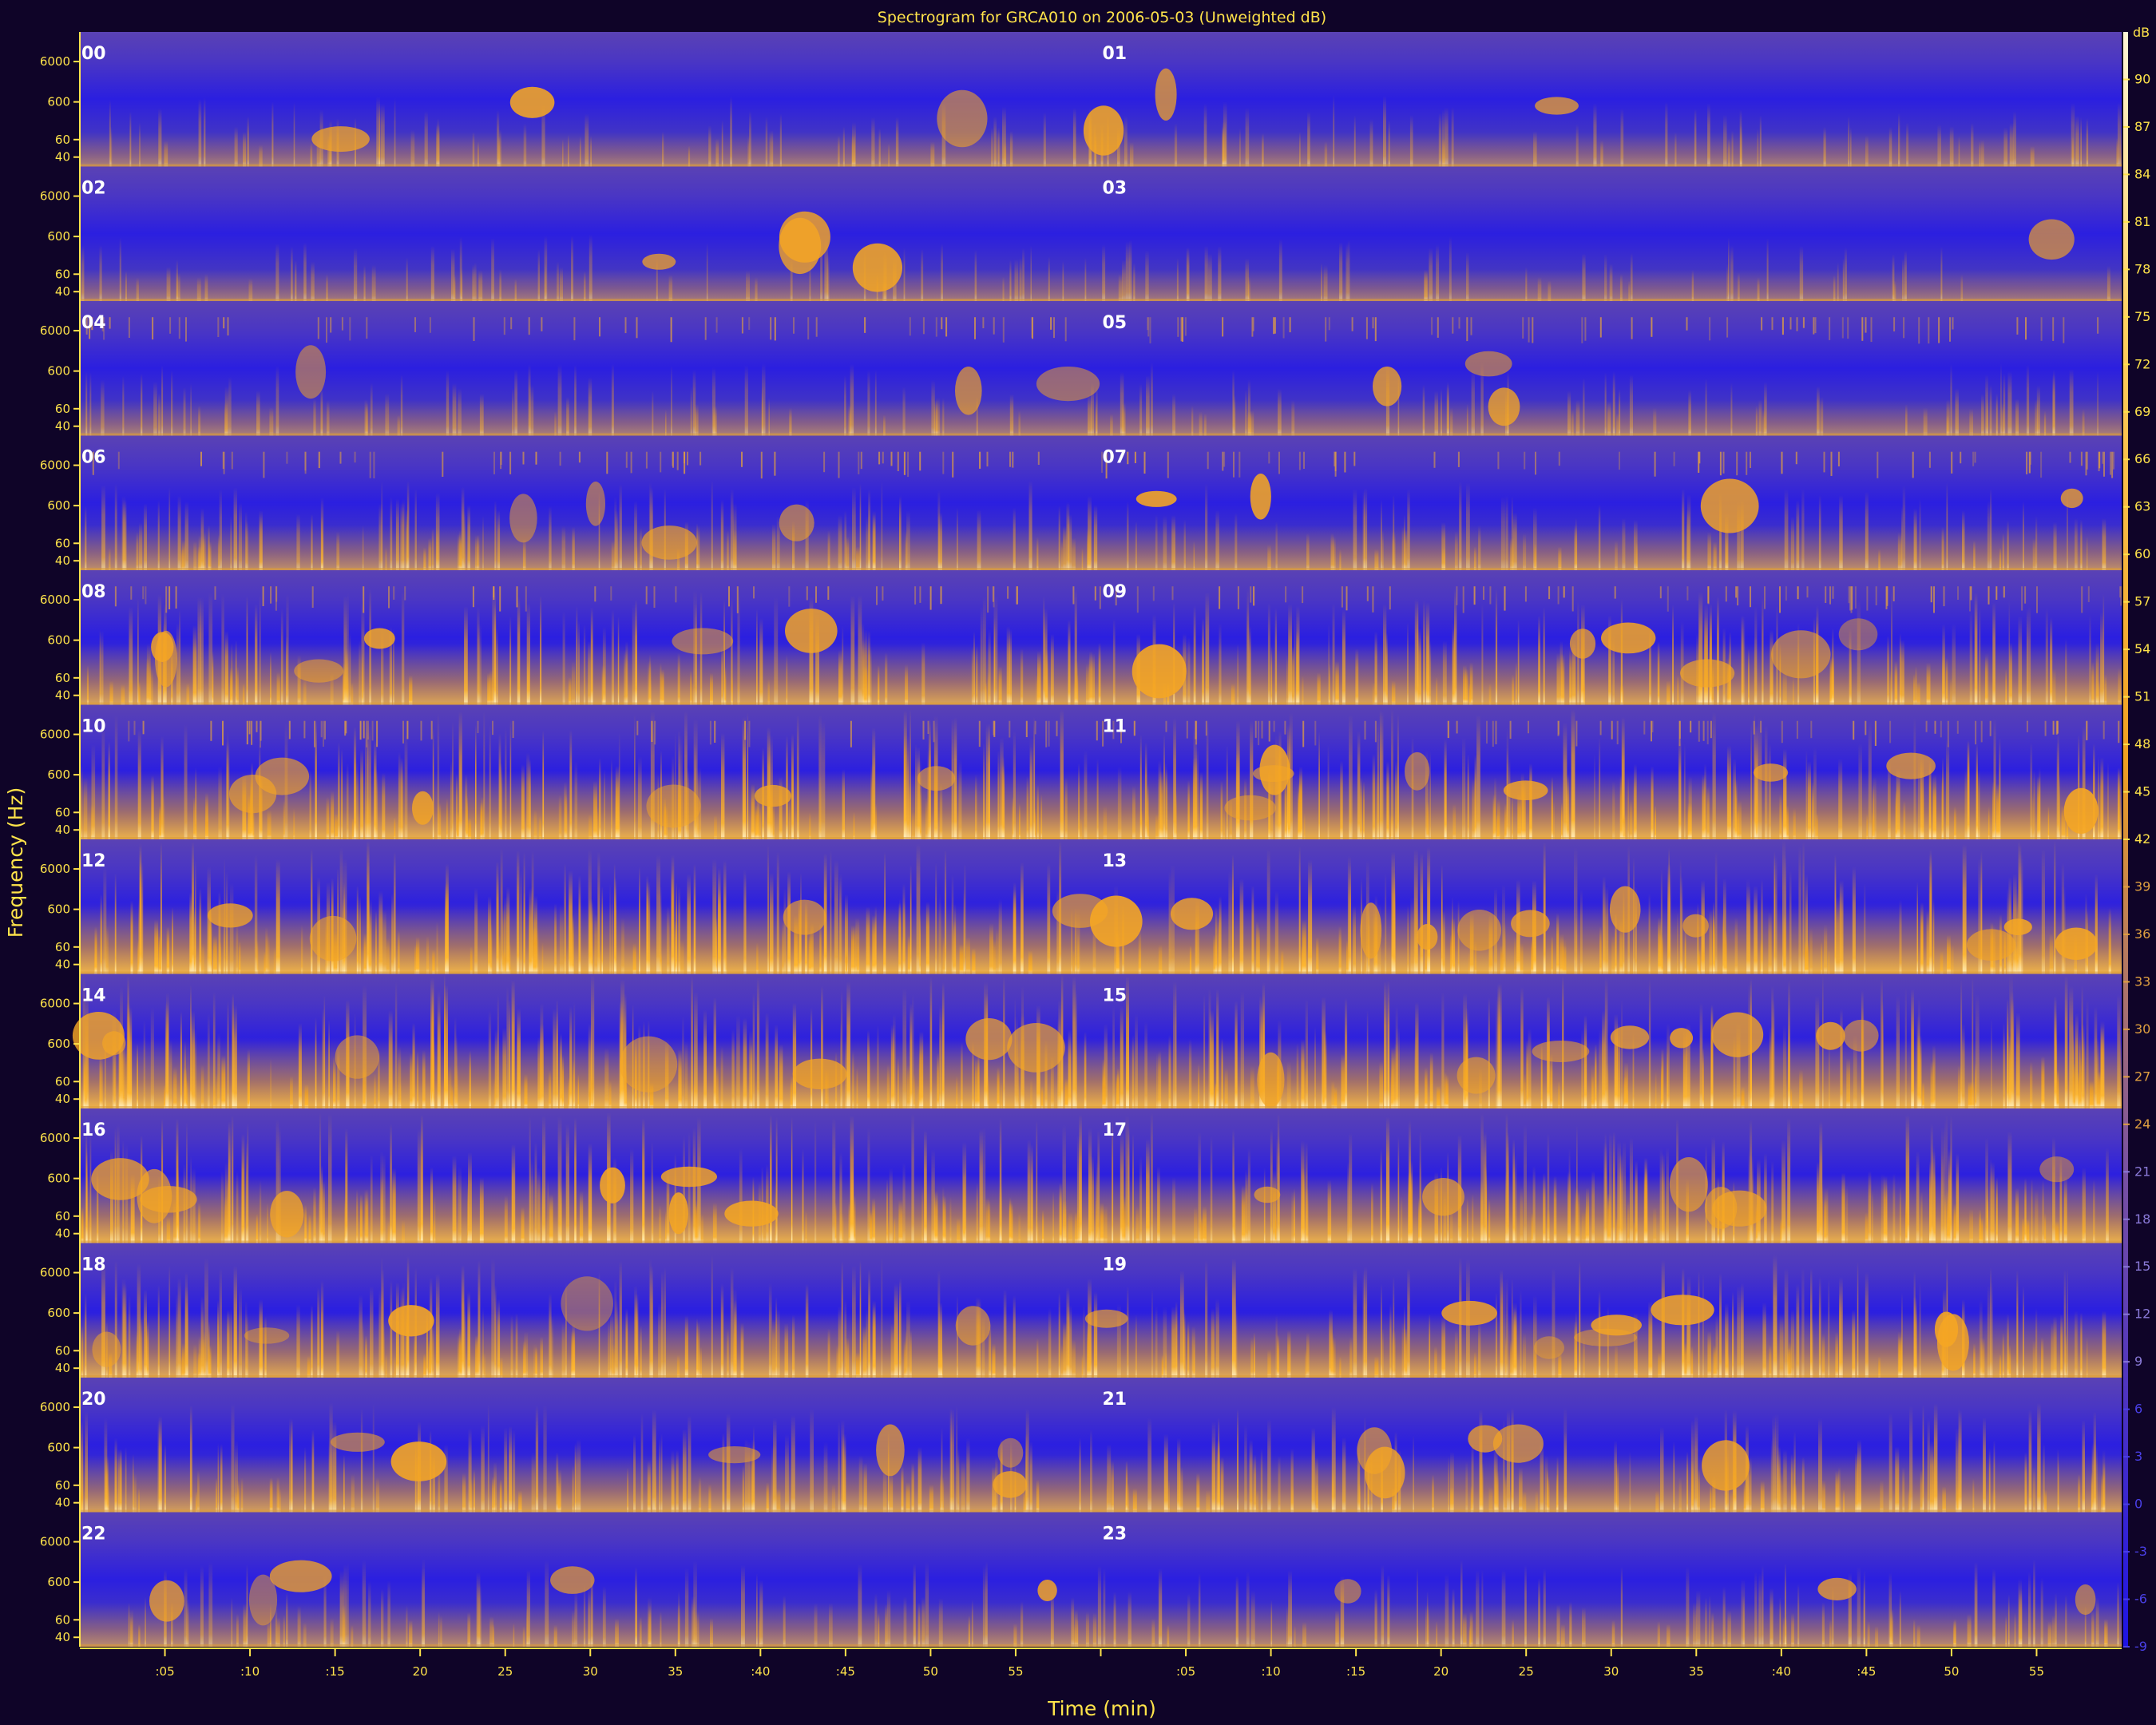 The height and width of the screenshot is (1725, 2156). I want to click on db-tick-label: 87, so click(2142, 127).